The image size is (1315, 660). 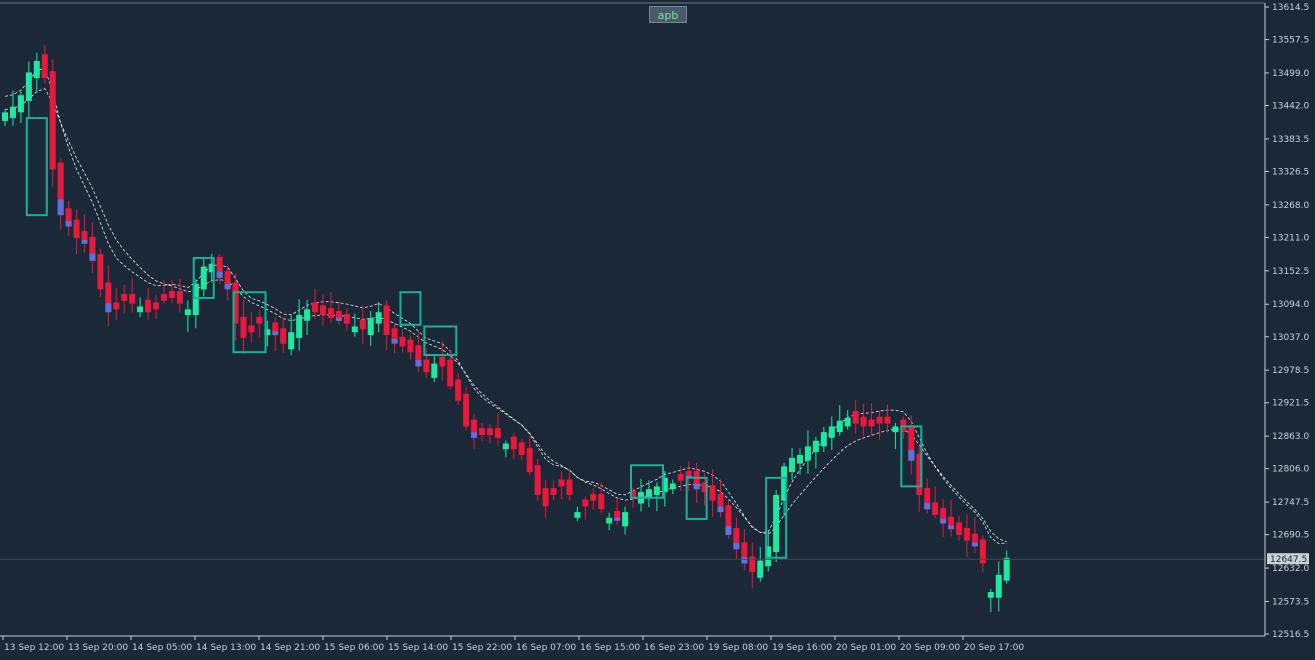 What do you see at coordinates (98, 648) in the screenshot?
I see `x-tick-label: 13 Sep 20:00` at bounding box center [98, 648].